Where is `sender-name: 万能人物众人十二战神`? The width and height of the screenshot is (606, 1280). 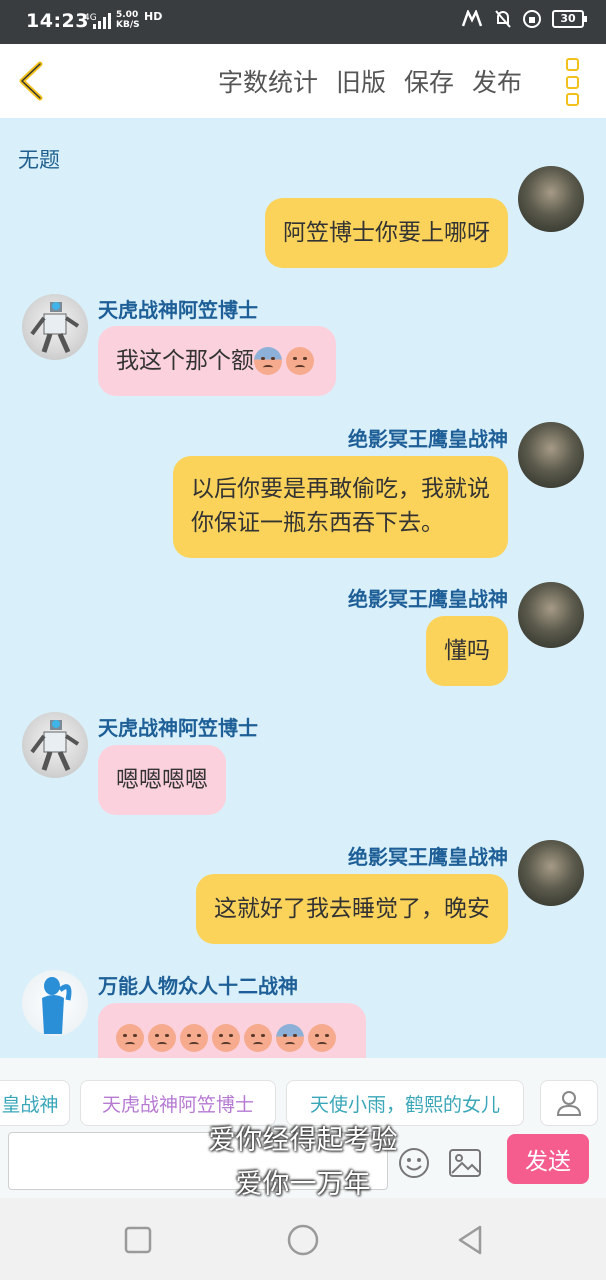
sender-name: 万能人物众人十二战神 is located at coordinates (198, 986).